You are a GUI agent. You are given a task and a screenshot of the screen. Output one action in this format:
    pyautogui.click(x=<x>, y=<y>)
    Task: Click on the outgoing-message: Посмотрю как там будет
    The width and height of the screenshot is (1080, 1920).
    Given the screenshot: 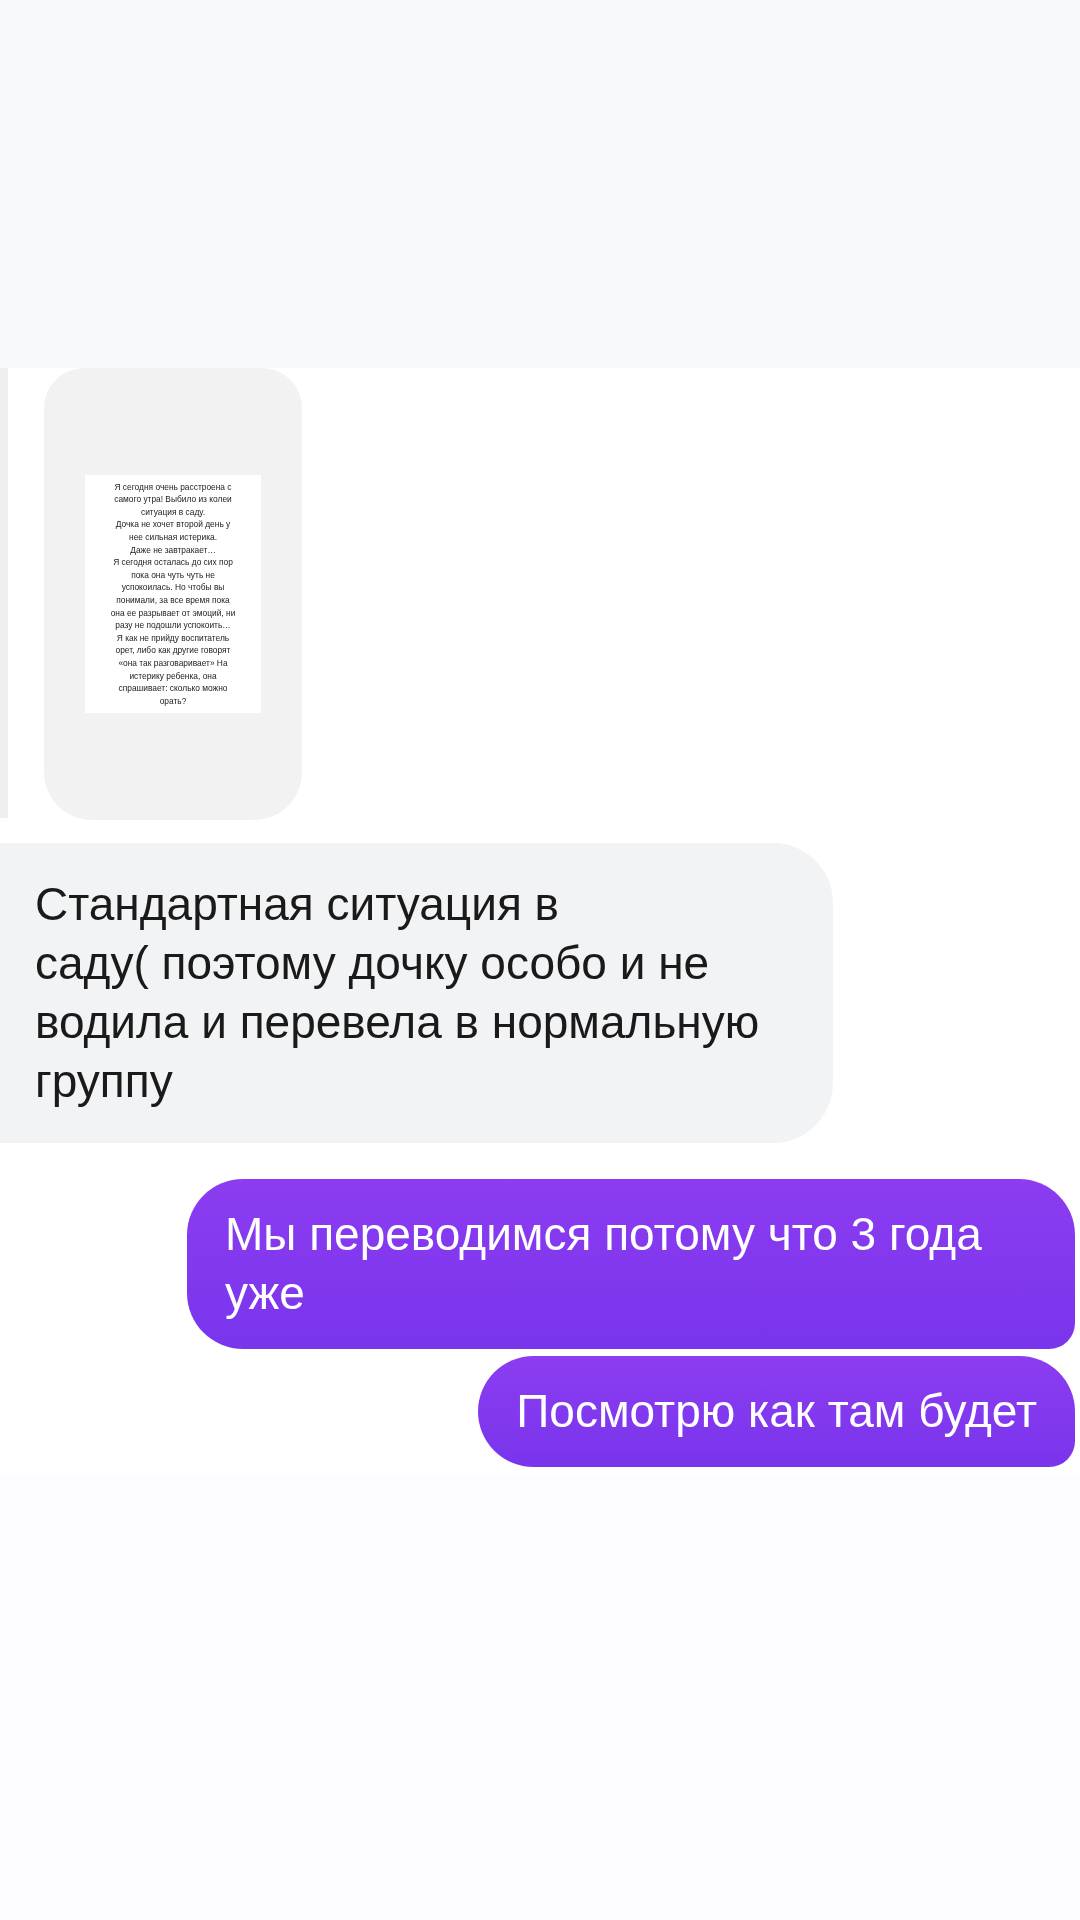 What is the action you would take?
    pyautogui.click(x=776, y=1411)
    